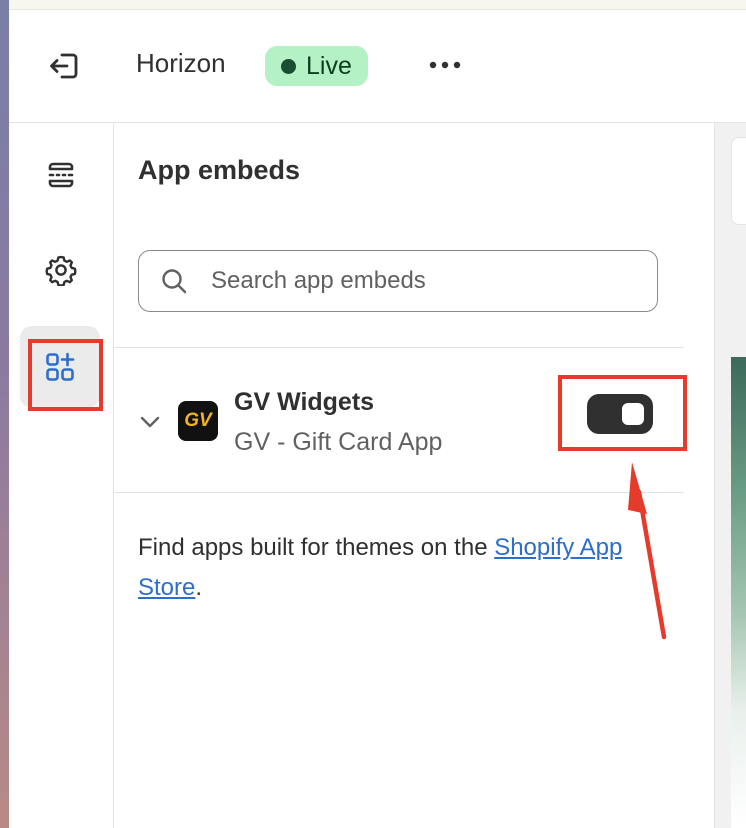  I want to click on exit-icon, so click(64, 66).